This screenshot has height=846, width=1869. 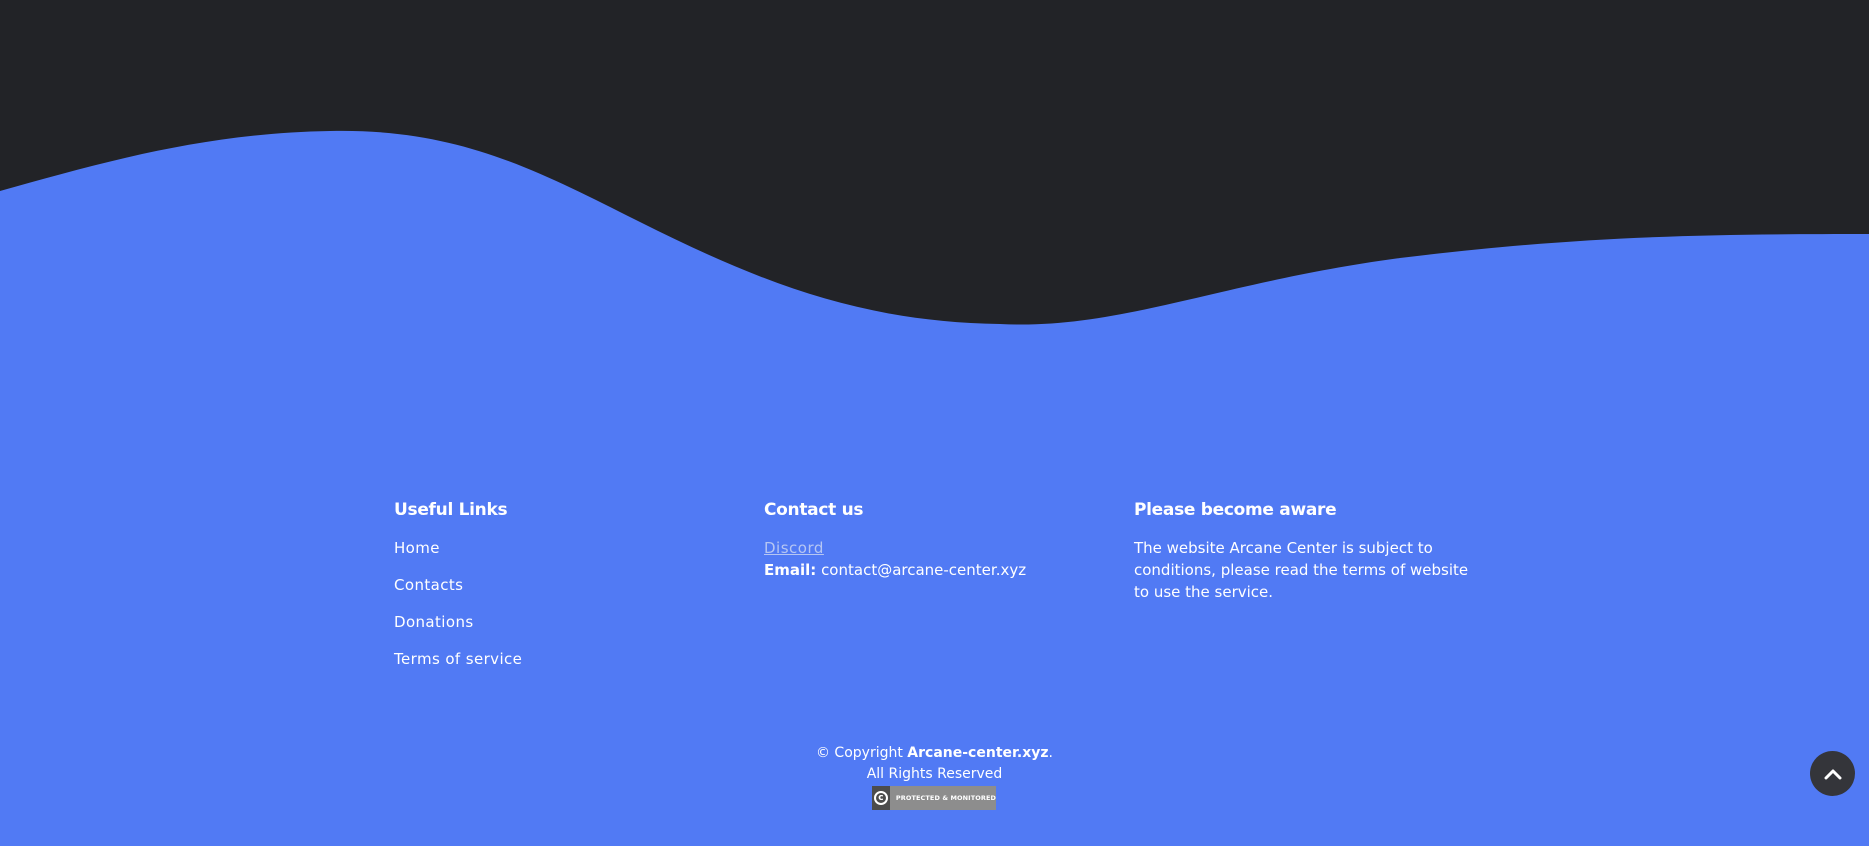 I want to click on copyright-brand: Arcane-center.xyz, so click(x=978, y=753).